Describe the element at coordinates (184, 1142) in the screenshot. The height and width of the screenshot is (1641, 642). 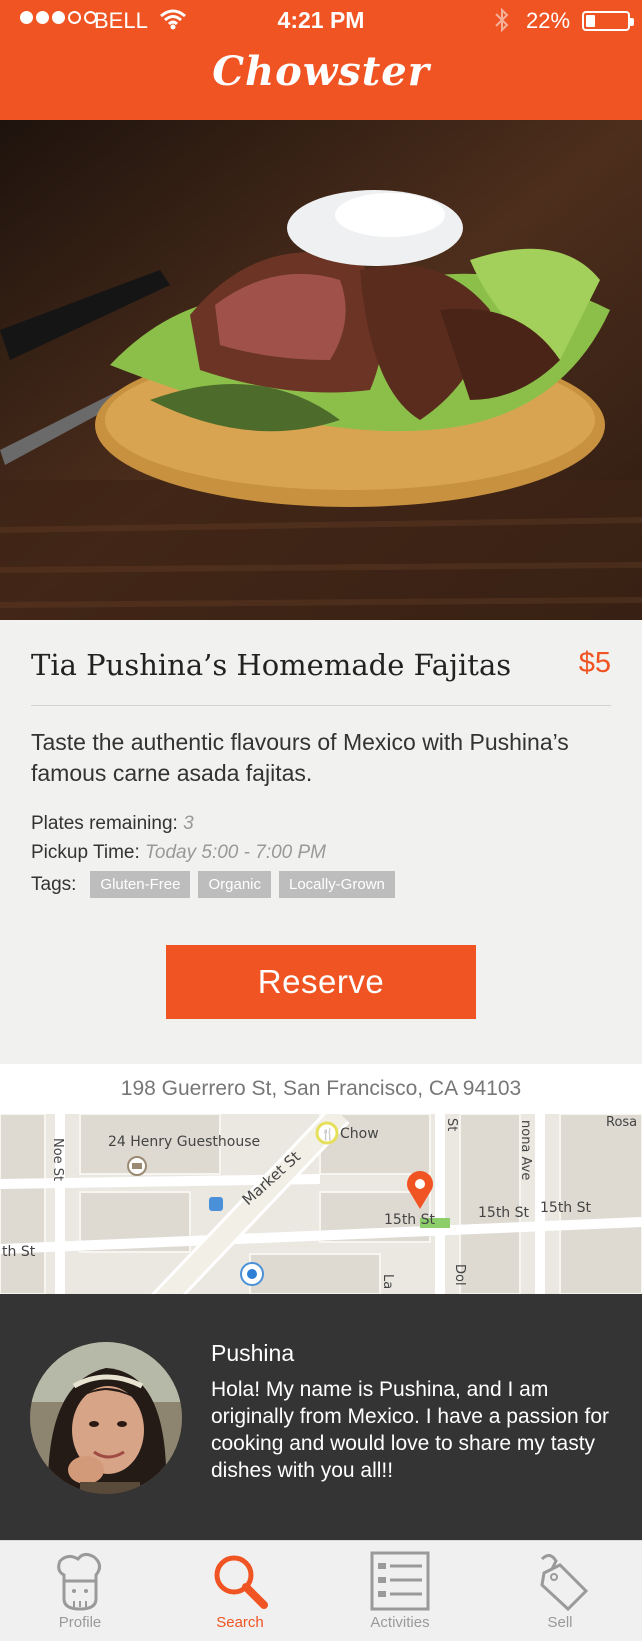
I see `map-label-guesthouse: 24 Henry Guesthouse` at that location.